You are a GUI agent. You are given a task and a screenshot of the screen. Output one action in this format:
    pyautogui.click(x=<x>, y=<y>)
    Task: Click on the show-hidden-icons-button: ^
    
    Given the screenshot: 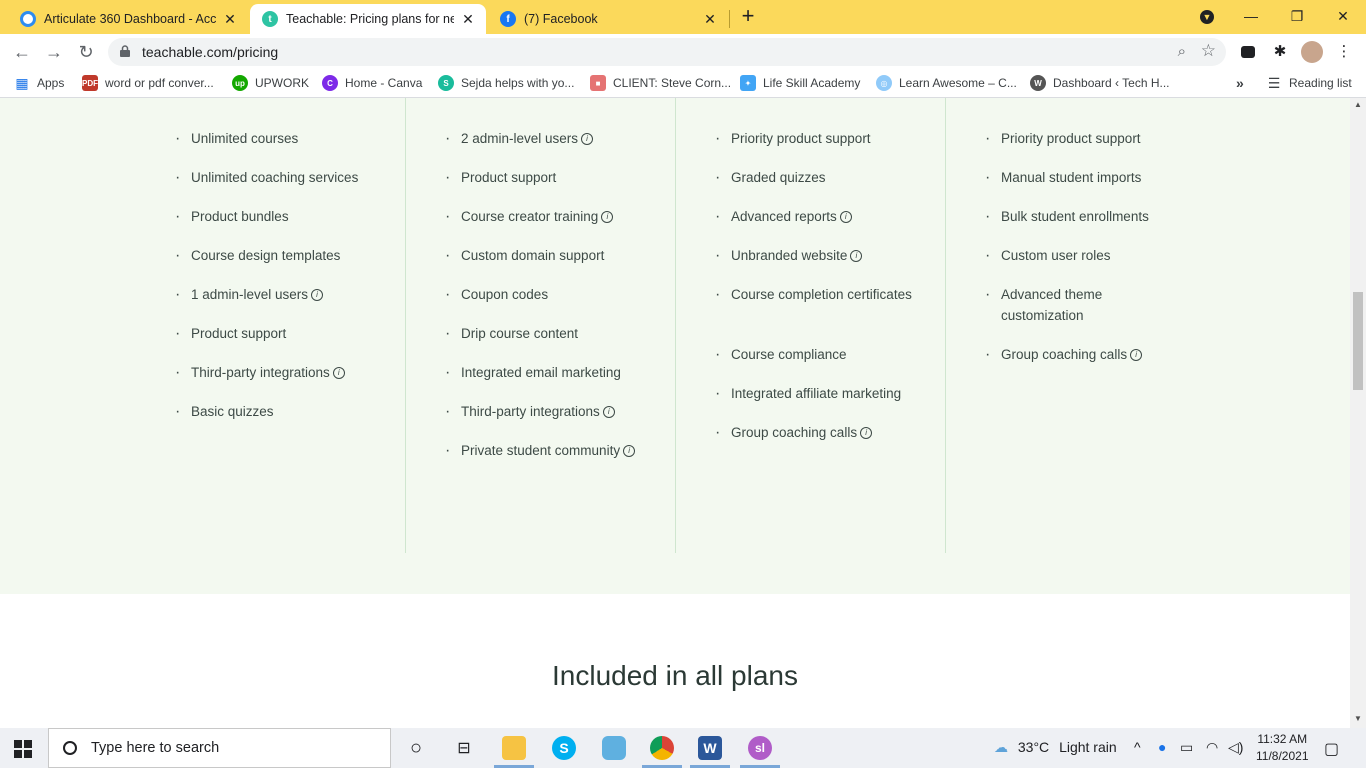 What is the action you would take?
    pyautogui.click(x=1137, y=747)
    